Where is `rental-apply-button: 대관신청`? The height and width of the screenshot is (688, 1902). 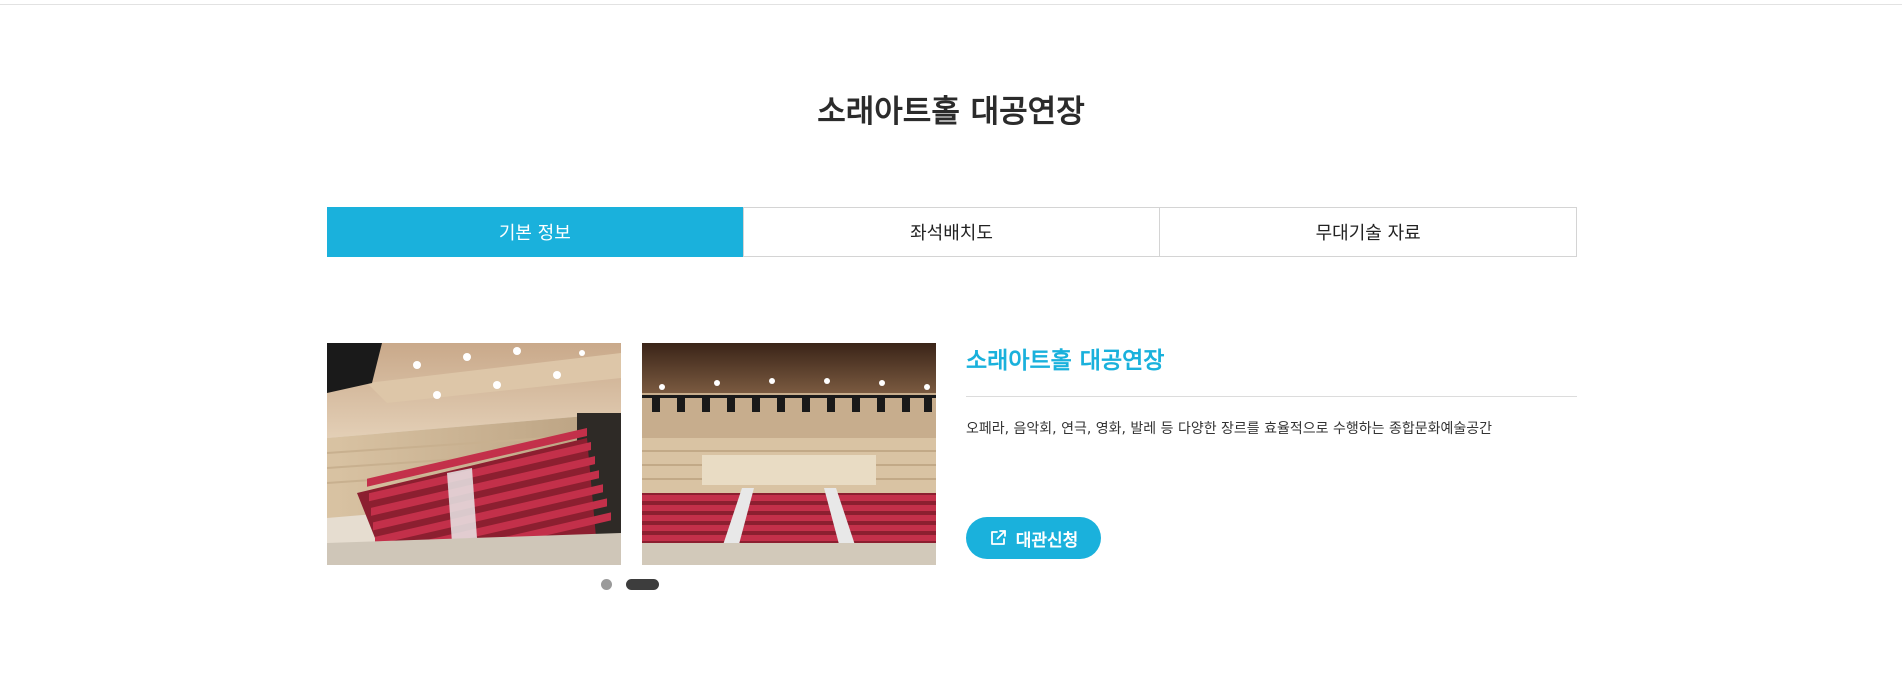 rental-apply-button: 대관신청 is located at coordinates (1033, 538).